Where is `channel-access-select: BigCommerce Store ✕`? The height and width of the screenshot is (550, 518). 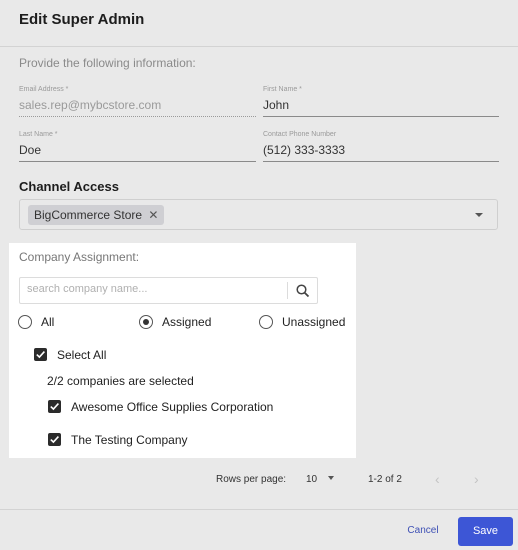
channel-access-select: BigCommerce Store ✕ is located at coordinates (258, 214).